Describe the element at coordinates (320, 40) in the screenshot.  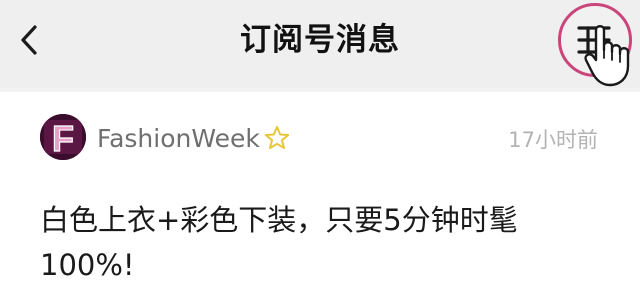
I see `page-title: 订阅号消息` at that location.